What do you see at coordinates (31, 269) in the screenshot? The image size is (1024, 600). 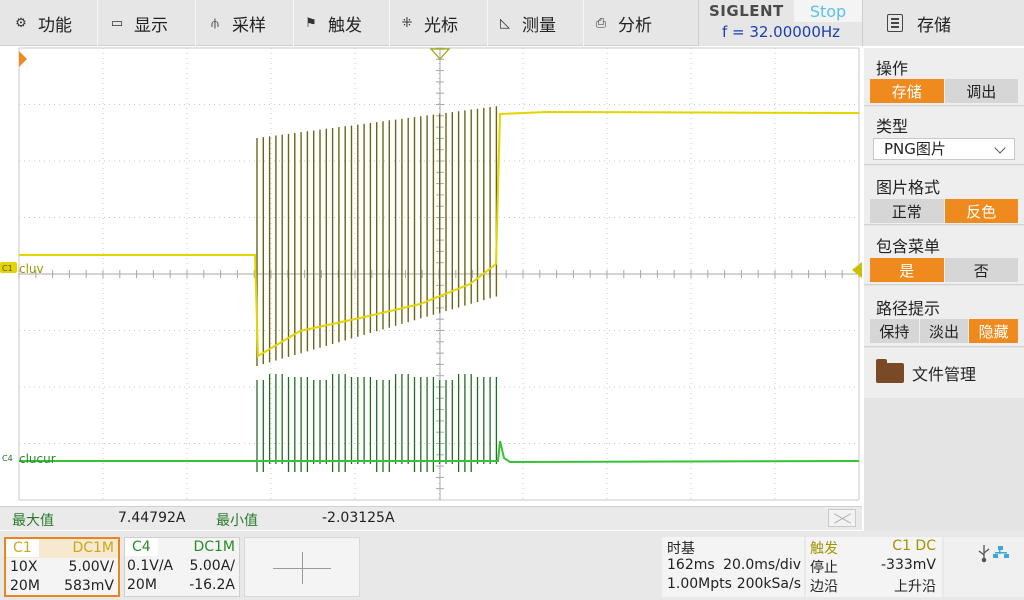 I see `c1-channel-label: cluv` at bounding box center [31, 269].